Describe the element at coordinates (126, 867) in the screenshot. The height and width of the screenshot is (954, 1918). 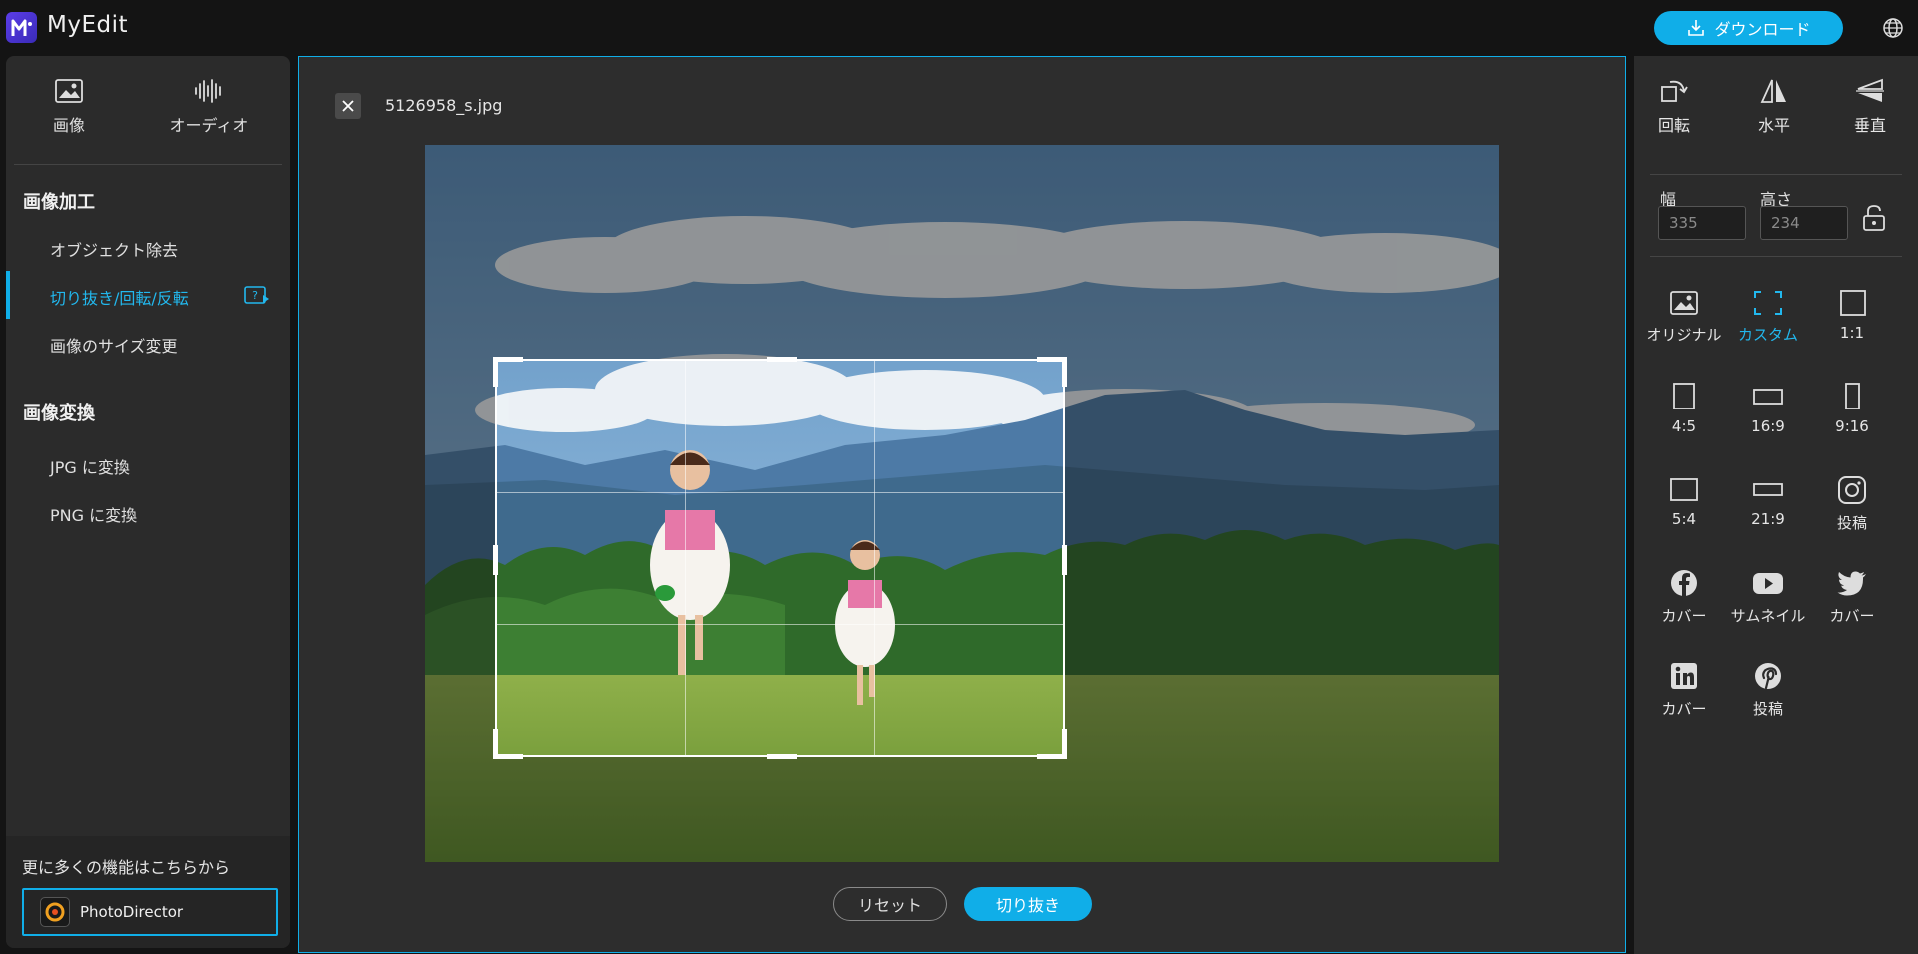
I see `more-features-text: 更に多くの機能はこちらから` at that location.